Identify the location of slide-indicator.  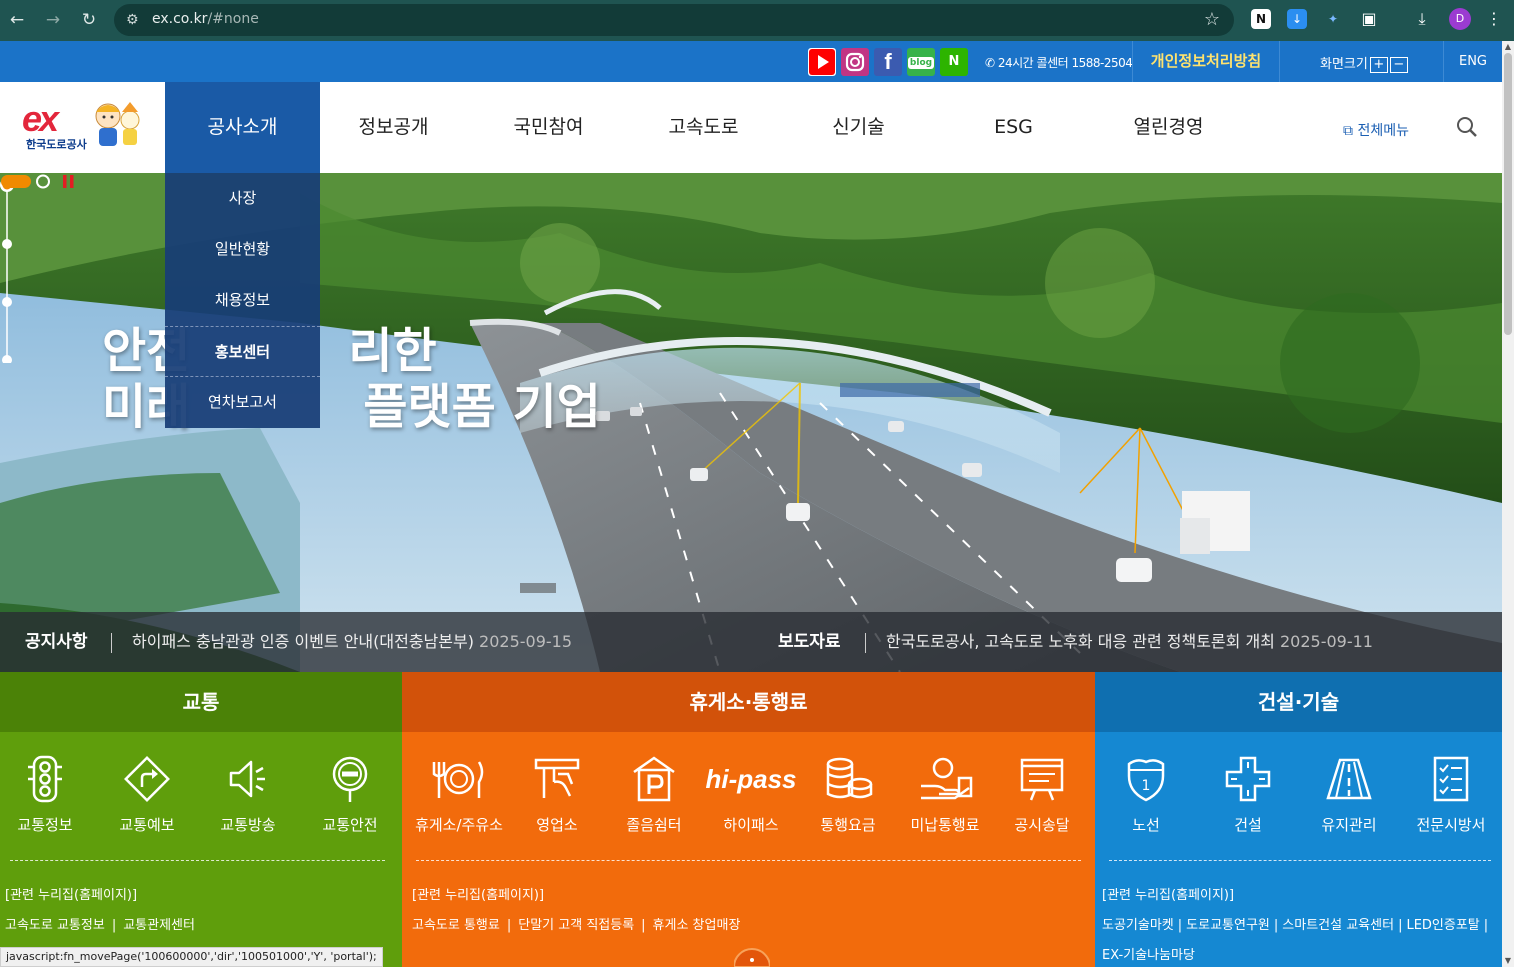
(43, 181).